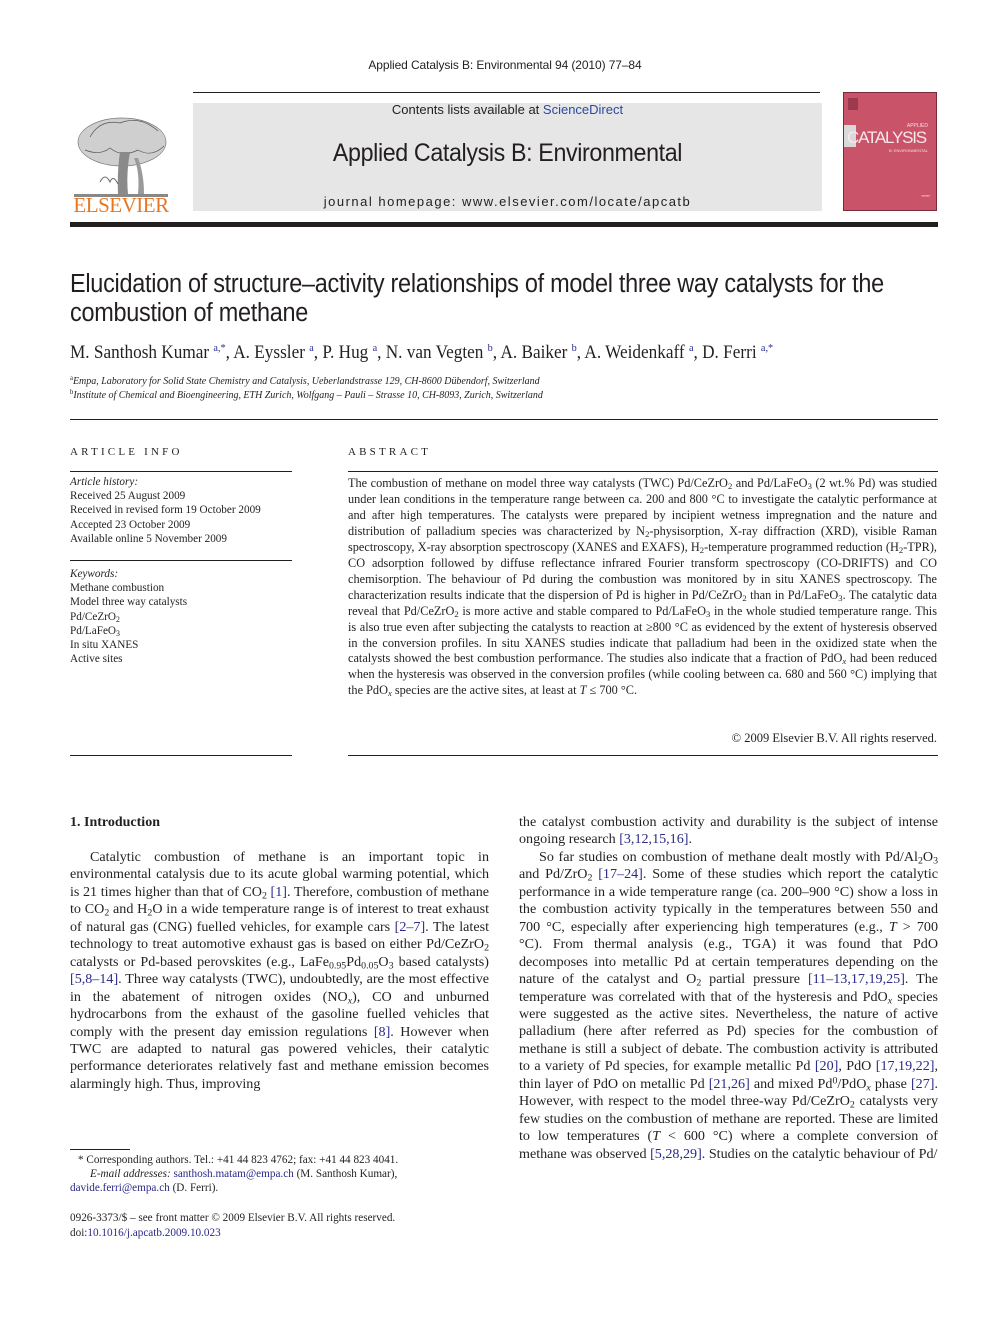 The width and height of the screenshot is (992, 1323). I want to click on email-label: E-mail addresses:, so click(130, 1174).